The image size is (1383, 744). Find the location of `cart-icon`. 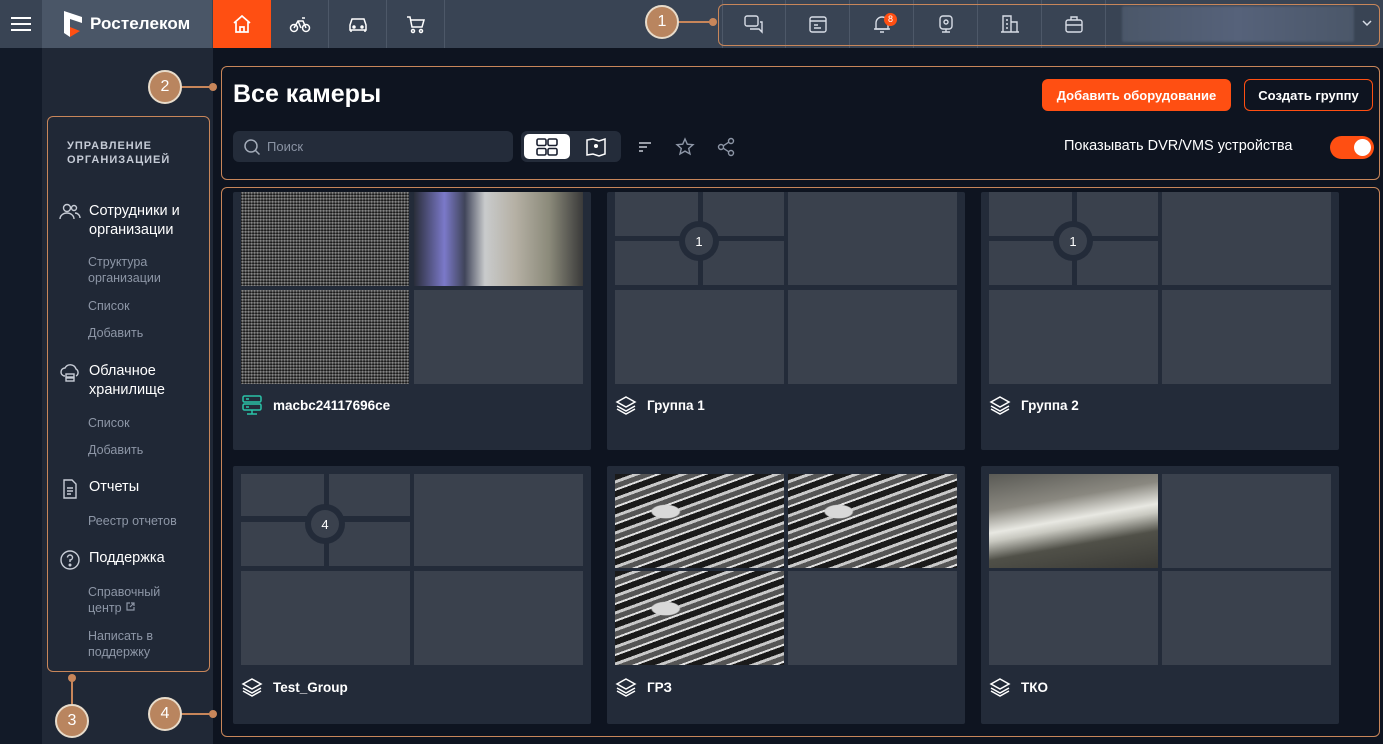

cart-icon is located at coordinates (415, 25).